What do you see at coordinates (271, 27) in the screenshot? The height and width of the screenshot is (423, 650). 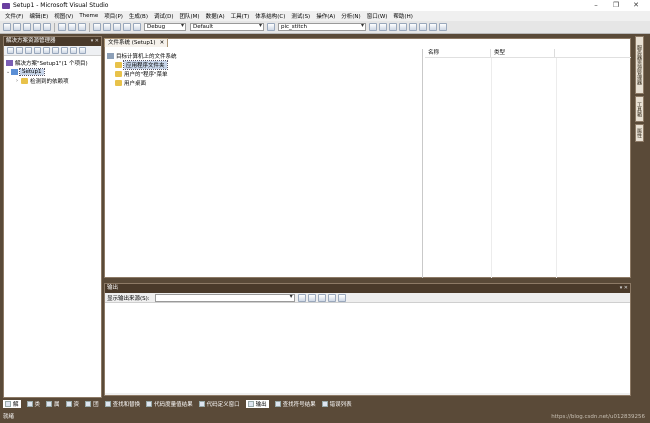 I see `find-icon` at bounding box center [271, 27].